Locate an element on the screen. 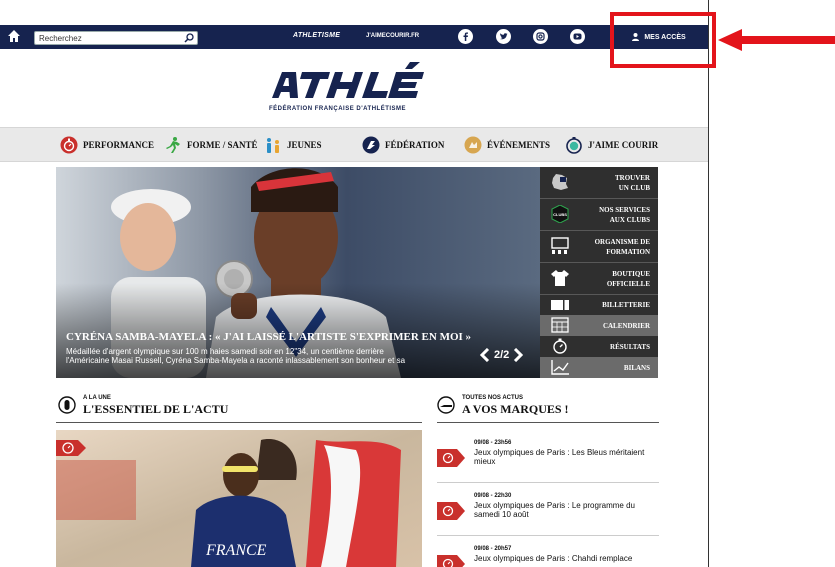 The width and height of the screenshot is (835, 567). twitter-icon is located at coordinates (503, 36).